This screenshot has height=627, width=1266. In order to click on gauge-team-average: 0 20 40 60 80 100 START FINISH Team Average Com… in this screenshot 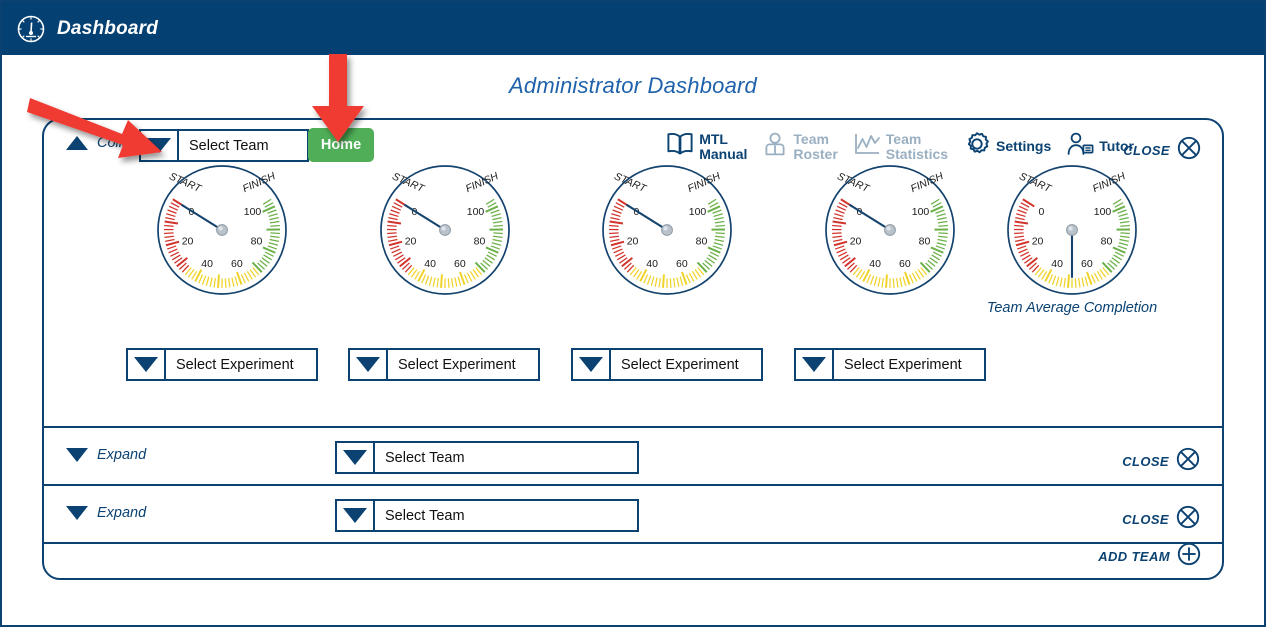, I will do `click(1072, 239)`.